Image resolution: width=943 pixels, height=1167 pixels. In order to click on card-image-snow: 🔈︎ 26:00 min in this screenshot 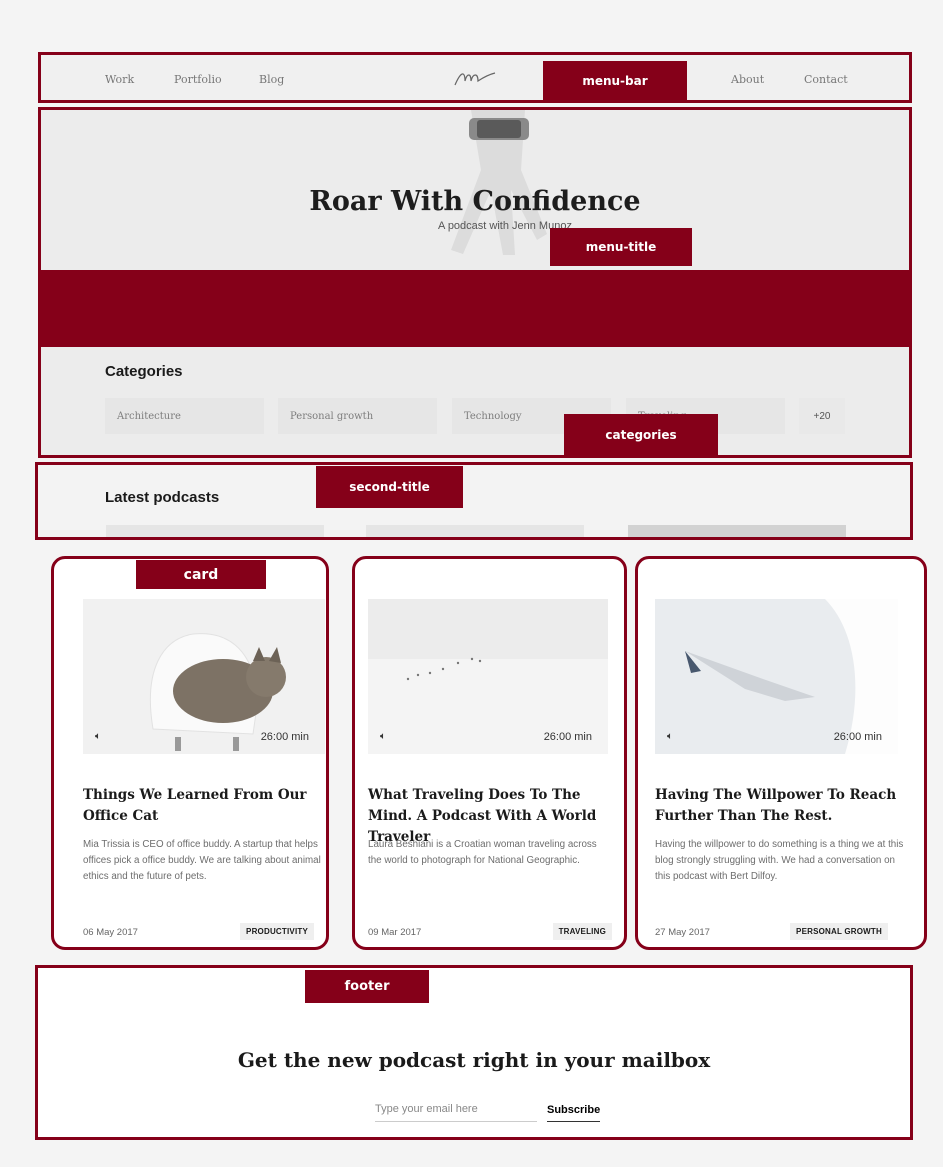, I will do `click(488, 676)`.